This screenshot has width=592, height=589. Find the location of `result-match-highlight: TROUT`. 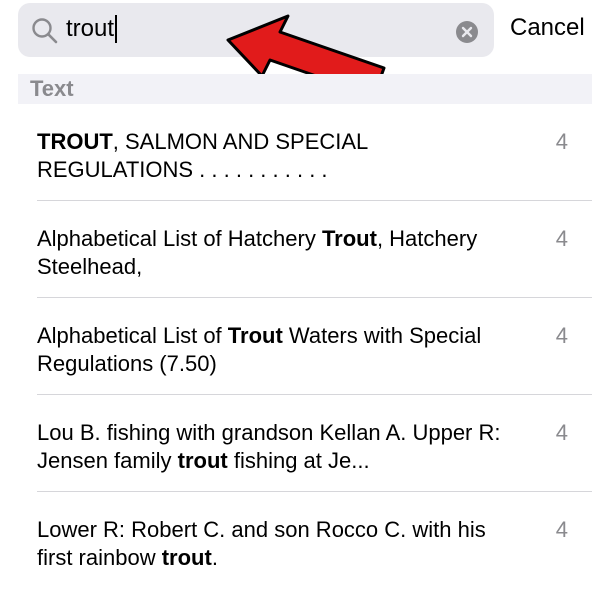

result-match-highlight: TROUT is located at coordinates (75, 141).